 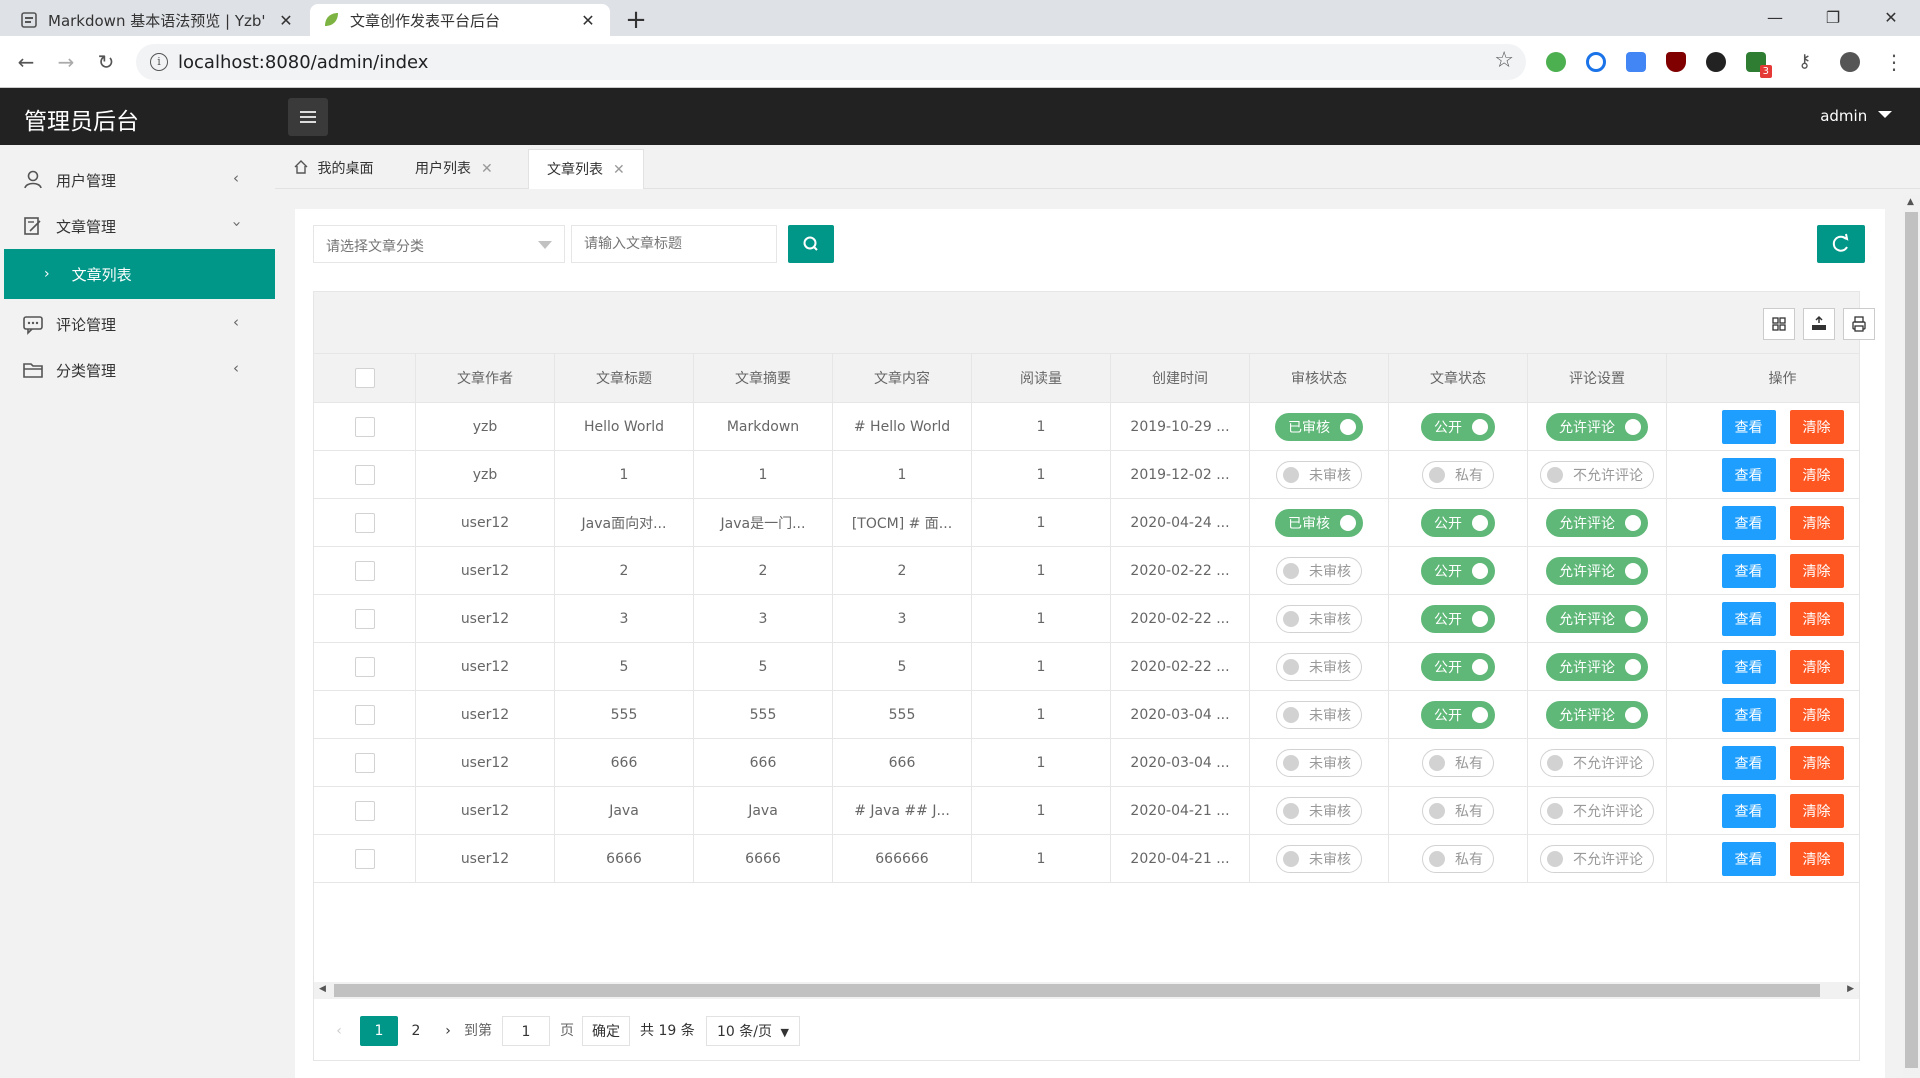 What do you see at coordinates (526, 1031) in the screenshot?
I see `goto-page-input: 1` at bounding box center [526, 1031].